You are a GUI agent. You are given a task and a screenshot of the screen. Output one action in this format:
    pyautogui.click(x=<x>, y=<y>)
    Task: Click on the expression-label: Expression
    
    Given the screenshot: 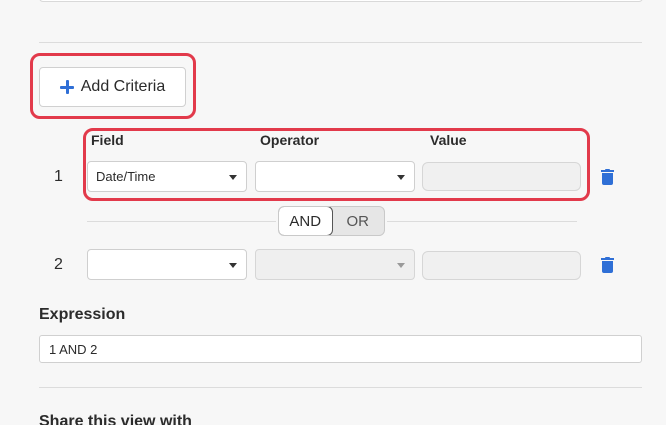 What is the action you would take?
    pyautogui.click(x=82, y=314)
    